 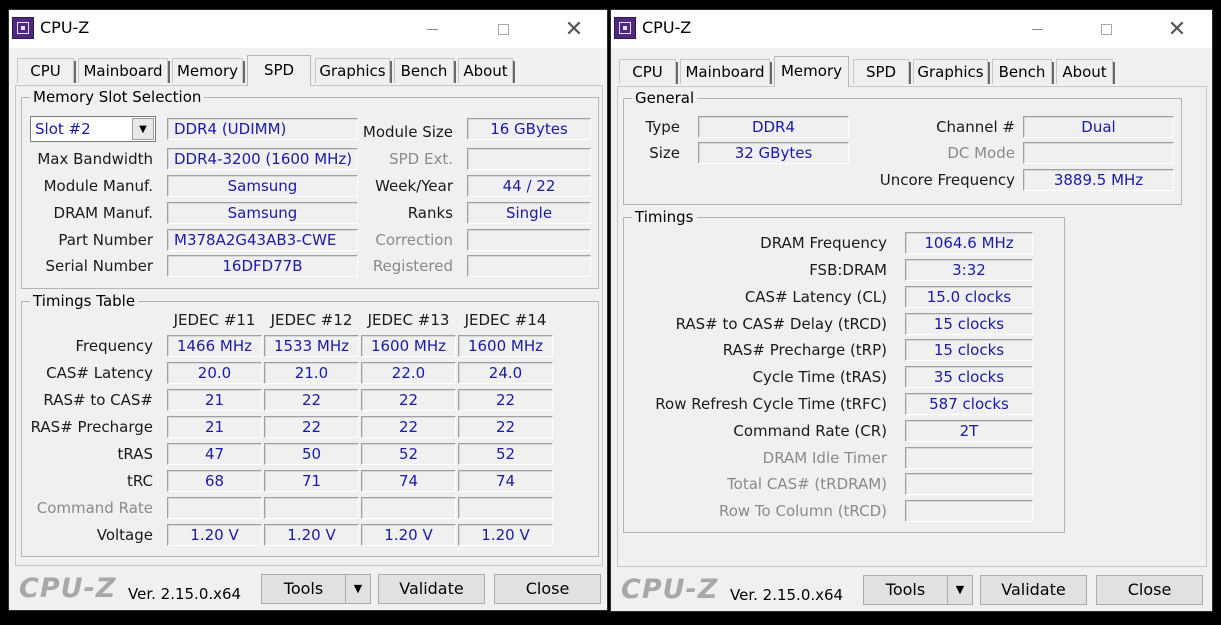 What do you see at coordinates (505, 373) in the screenshot?
I see `timing-cell: 24.0` at bounding box center [505, 373].